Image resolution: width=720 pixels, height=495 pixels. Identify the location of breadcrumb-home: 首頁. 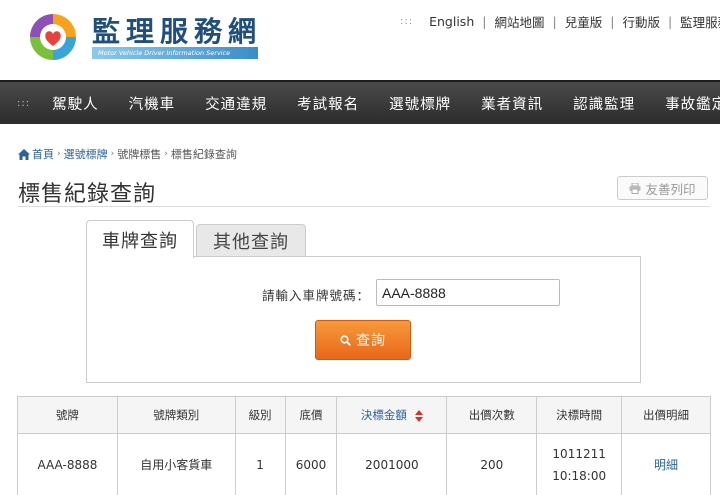
(43, 154).